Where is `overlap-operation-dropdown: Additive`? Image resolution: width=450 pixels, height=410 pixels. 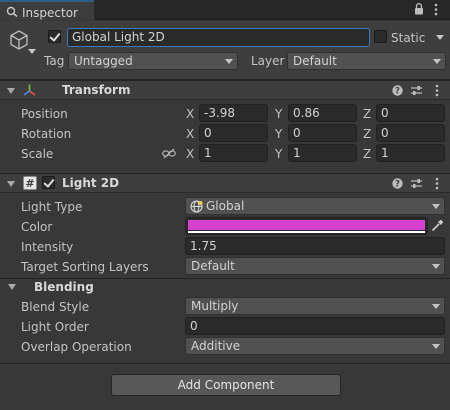
overlap-operation-dropdown: Additive is located at coordinates (315, 346).